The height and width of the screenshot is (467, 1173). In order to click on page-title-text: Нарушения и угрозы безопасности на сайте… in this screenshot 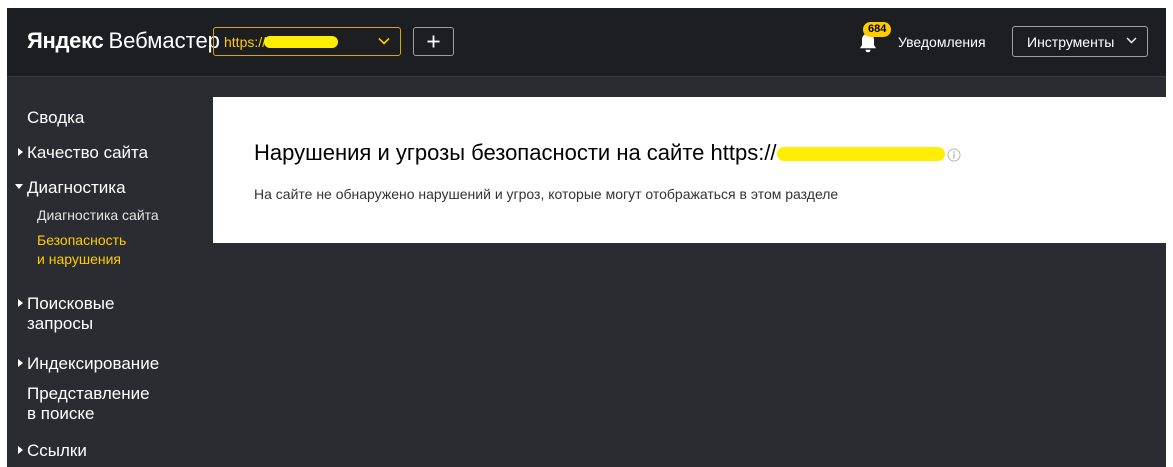, I will do `click(515, 152)`.